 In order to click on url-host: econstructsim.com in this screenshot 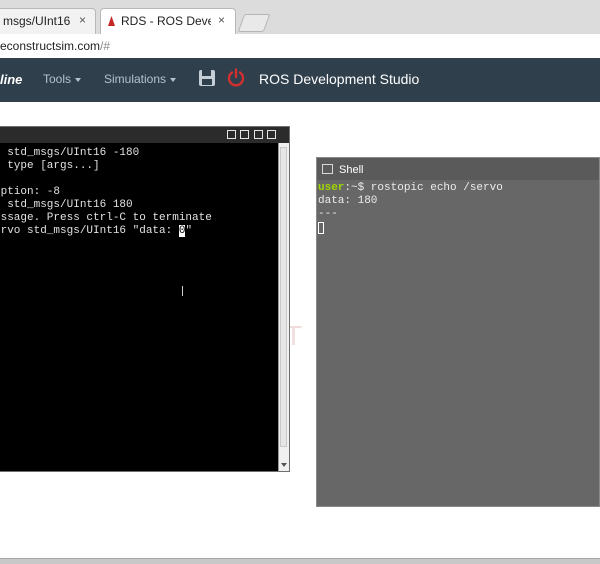, I will do `click(50, 46)`.